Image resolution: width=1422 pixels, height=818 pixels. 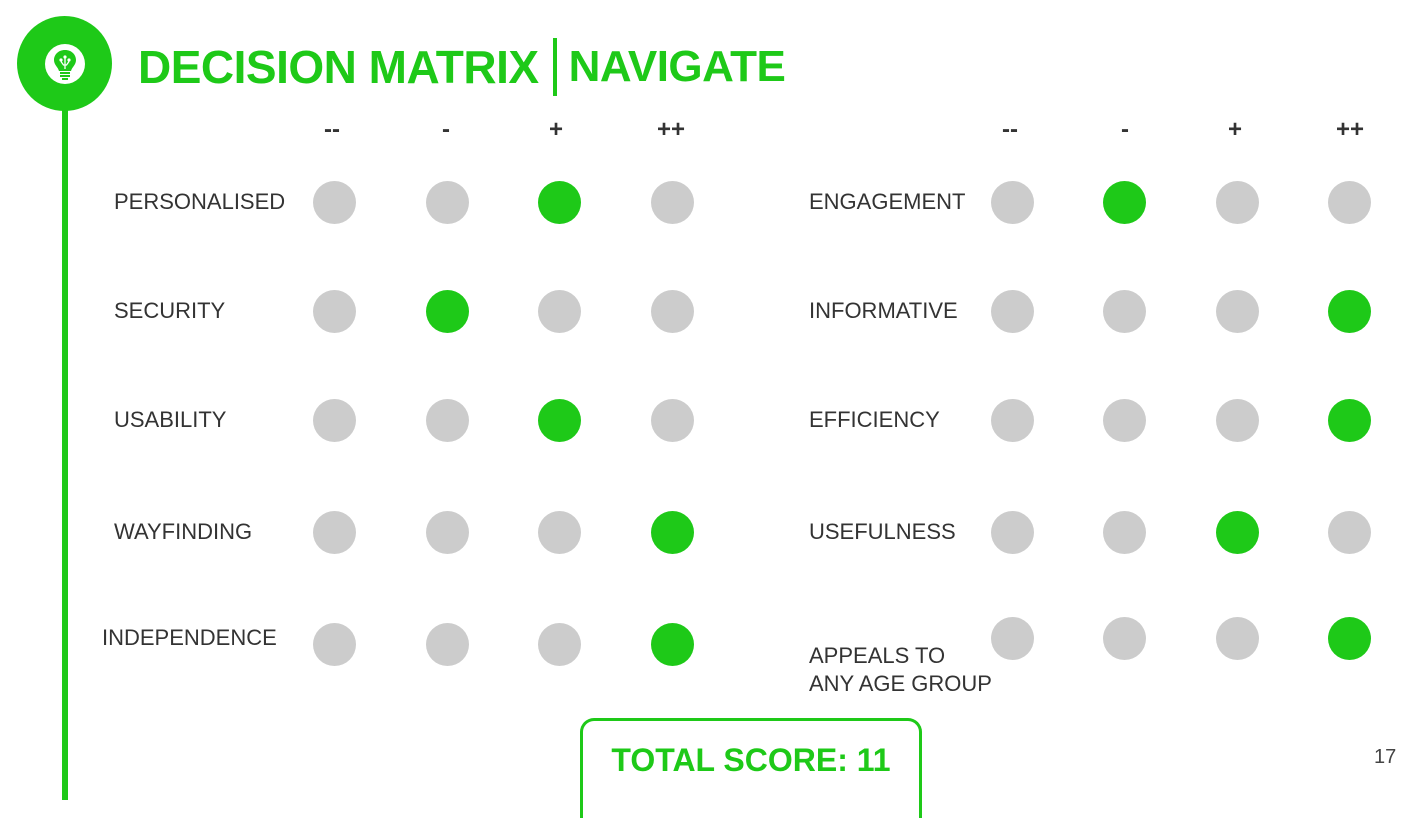 What do you see at coordinates (883, 310) in the screenshot?
I see `criterion-label: INFORMATIVE` at bounding box center [883, 310].